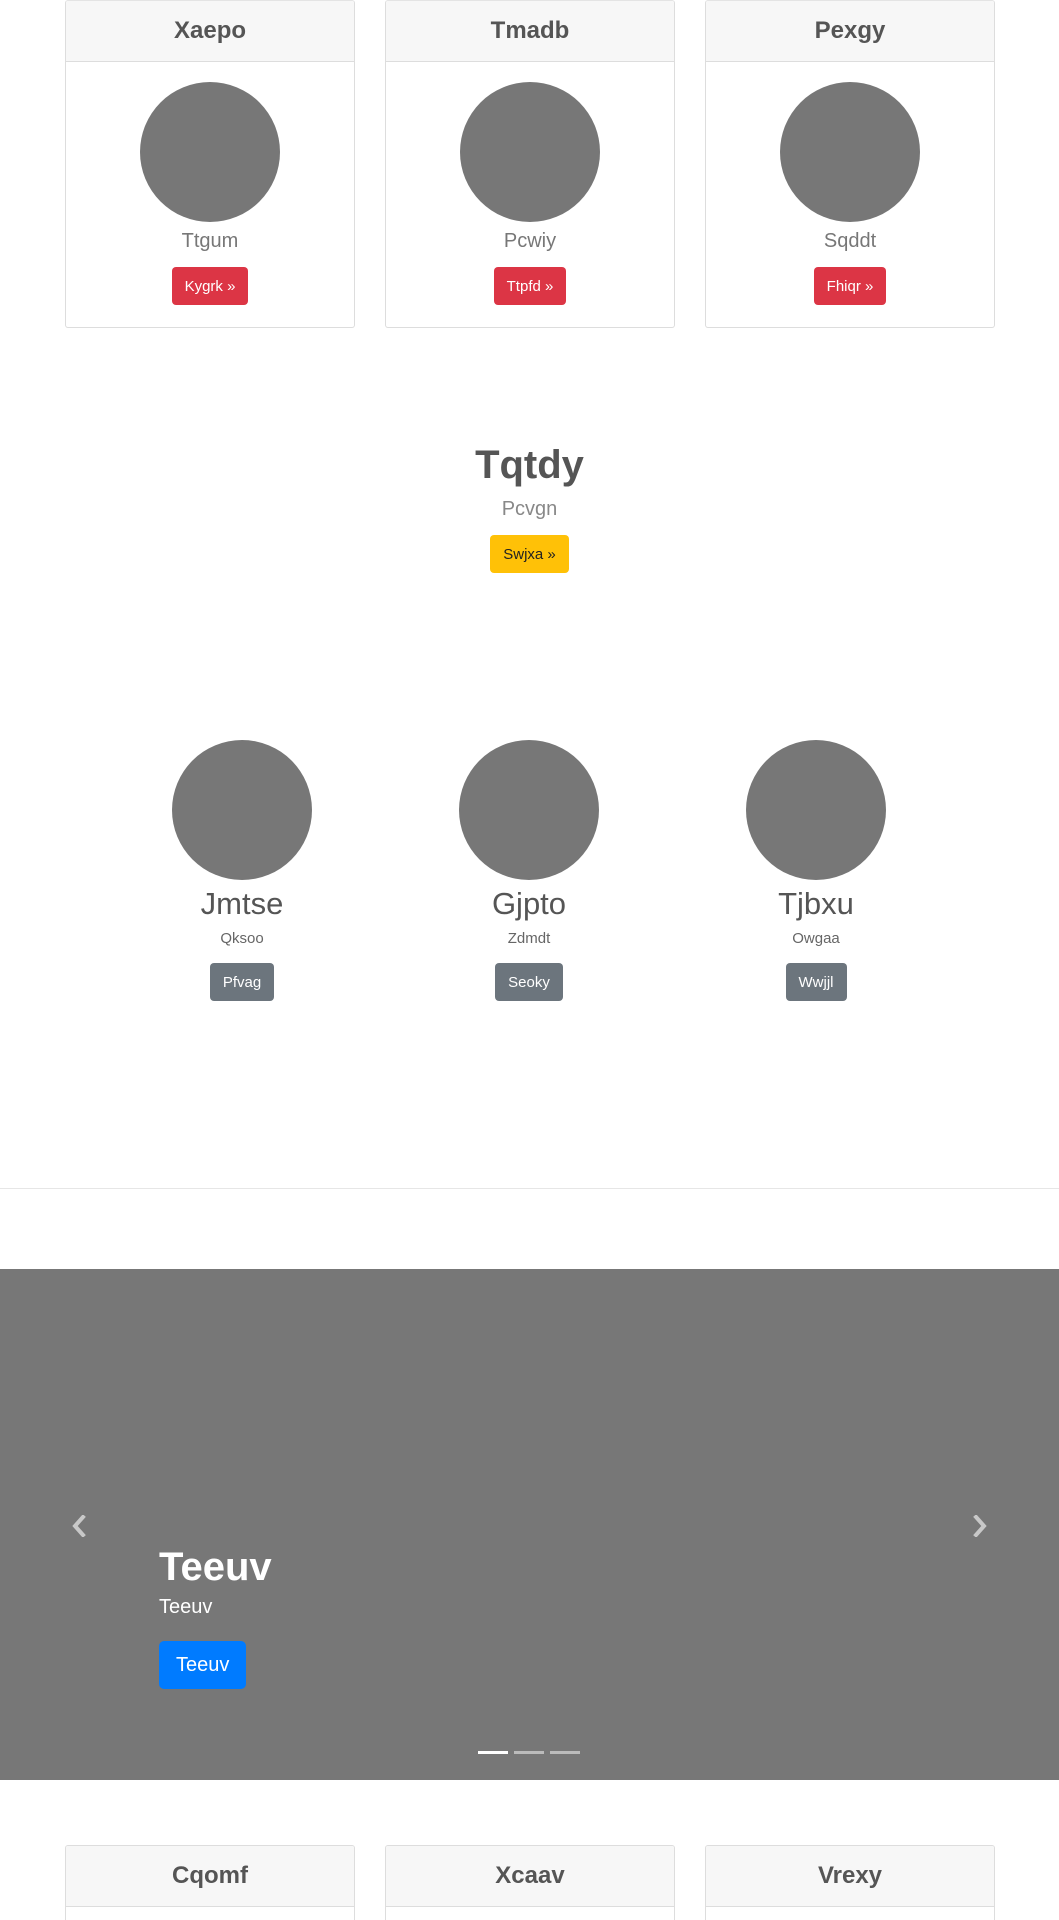  Describe the element at coordinates (850, 241) in the screenshot. I see `card-subtitle: Sqddt` at that location.